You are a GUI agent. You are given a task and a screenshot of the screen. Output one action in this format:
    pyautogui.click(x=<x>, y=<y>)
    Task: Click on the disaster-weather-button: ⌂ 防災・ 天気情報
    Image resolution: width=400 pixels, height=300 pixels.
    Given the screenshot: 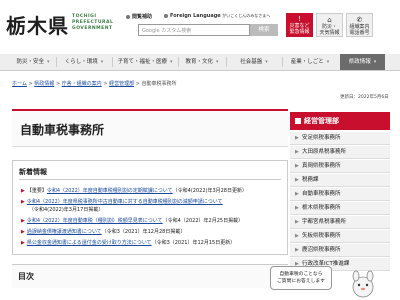 What is the action you would take?
    pyautogui.click(x=329, y=25)
    